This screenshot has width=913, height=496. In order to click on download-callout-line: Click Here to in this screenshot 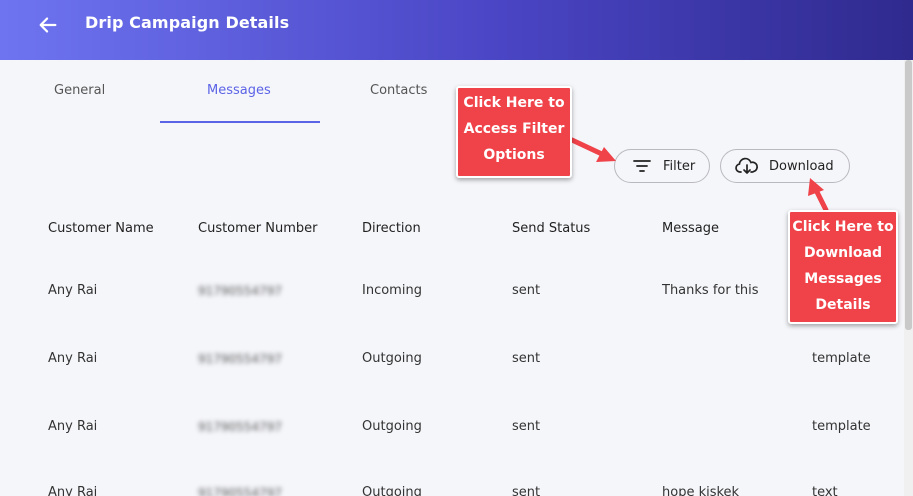, I will do `click(843, 227)`.